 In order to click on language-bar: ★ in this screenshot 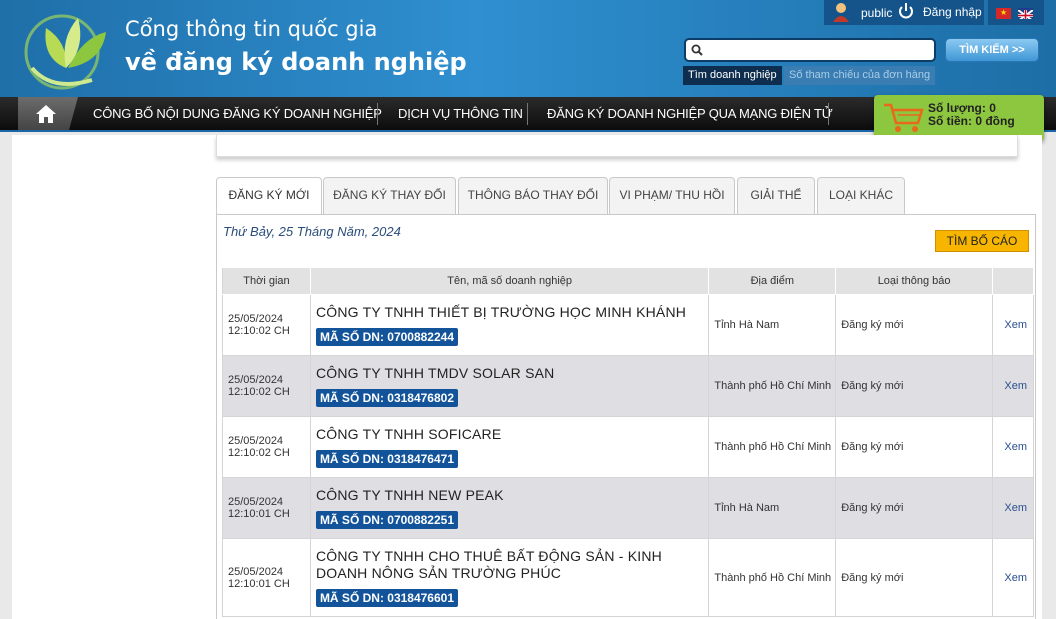, I will do `click(1016, 12)`.